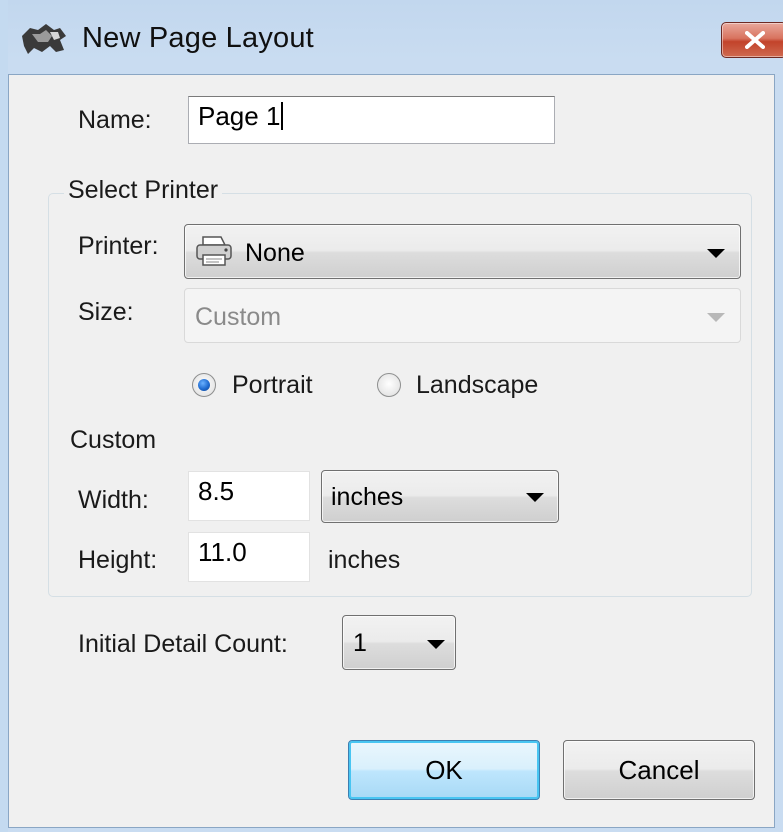 Image resolution: width=783 pixels, height=832 pixels. What do you see at coordinates (183, 644) in the screenshot?
I see `initial-detail-count-label: Initial Detail Count:` at bounding box center [183, 644].